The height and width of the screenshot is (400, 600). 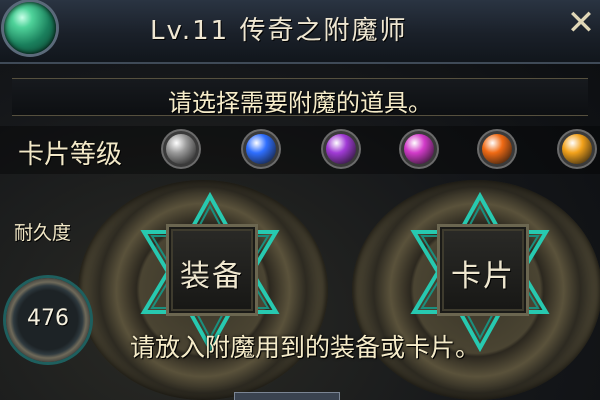 I want to click on durability-value: 476, so click(x=48, y=318).